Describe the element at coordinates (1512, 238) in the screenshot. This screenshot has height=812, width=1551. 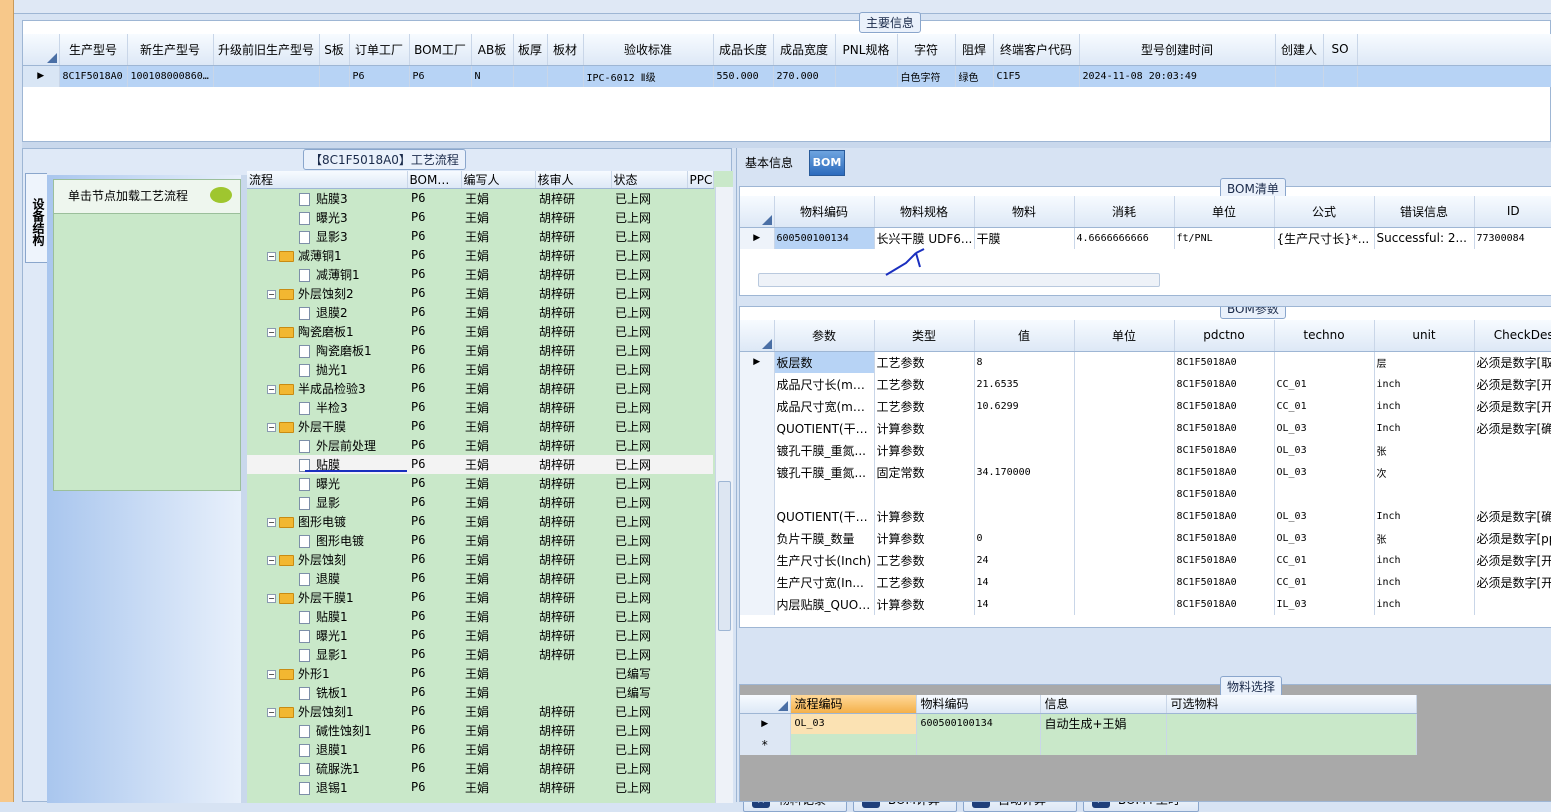
I see `cell: 77300084` at that location.